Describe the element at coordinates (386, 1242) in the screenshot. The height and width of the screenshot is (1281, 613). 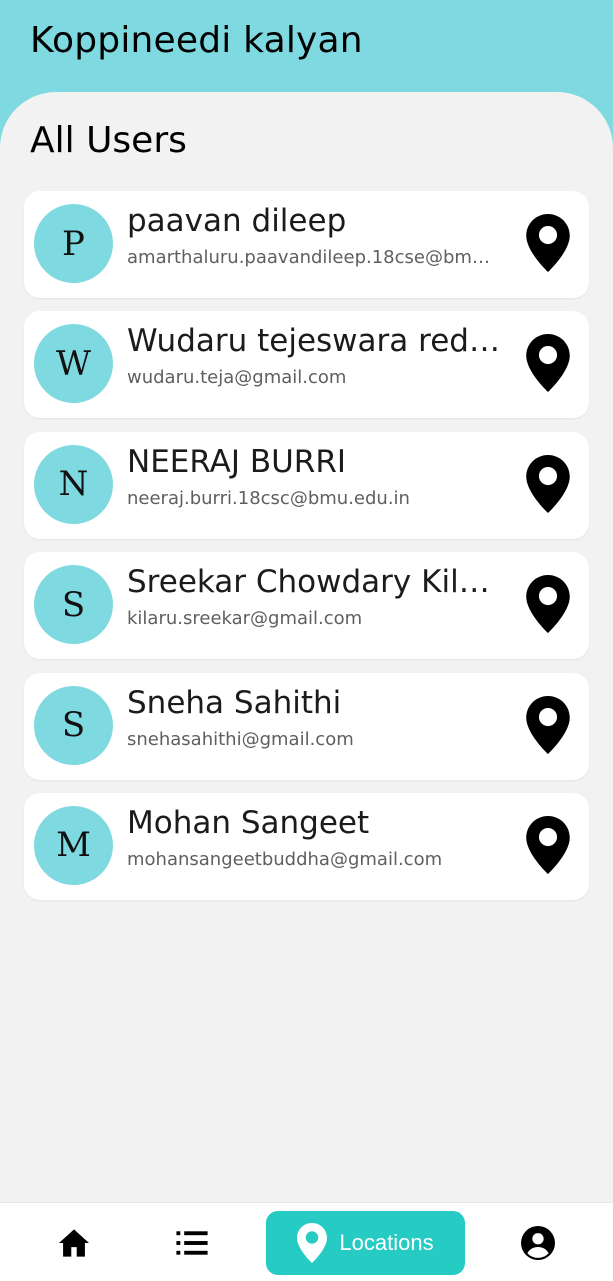
I see `nav-locations-label: Locations` at that location.